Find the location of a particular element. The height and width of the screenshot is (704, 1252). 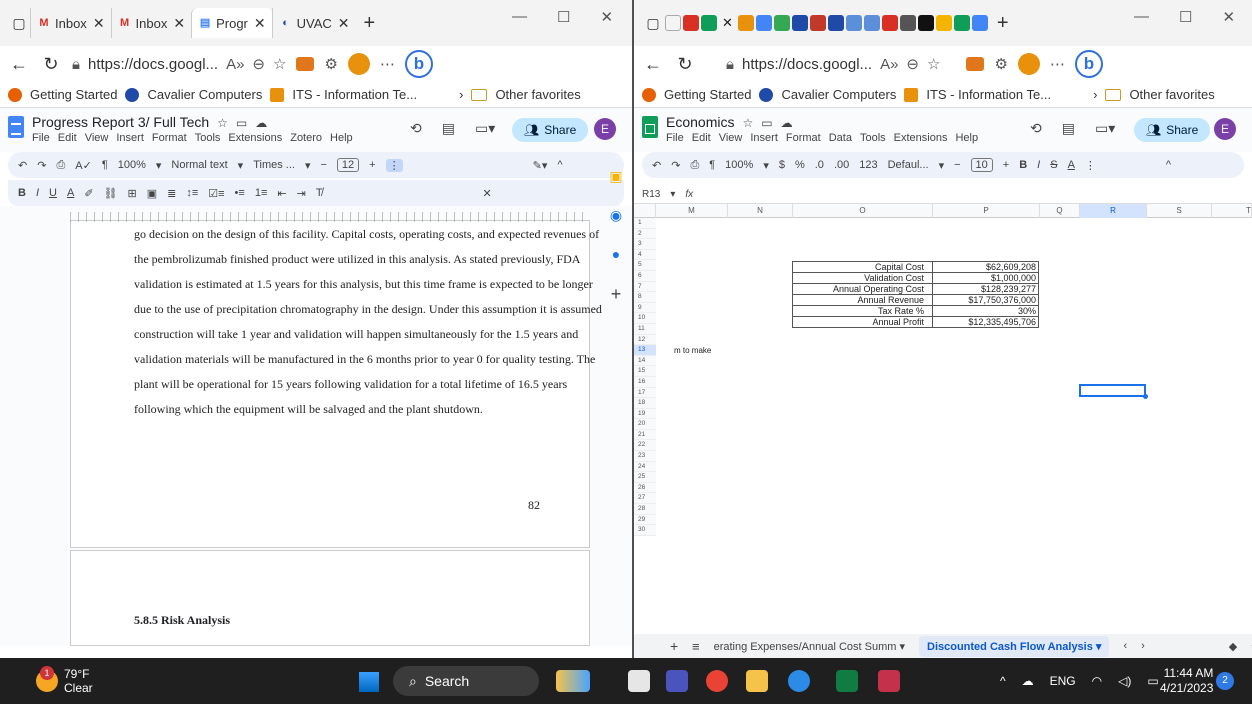

row-header: 11 is located at coordinates (645, 329).